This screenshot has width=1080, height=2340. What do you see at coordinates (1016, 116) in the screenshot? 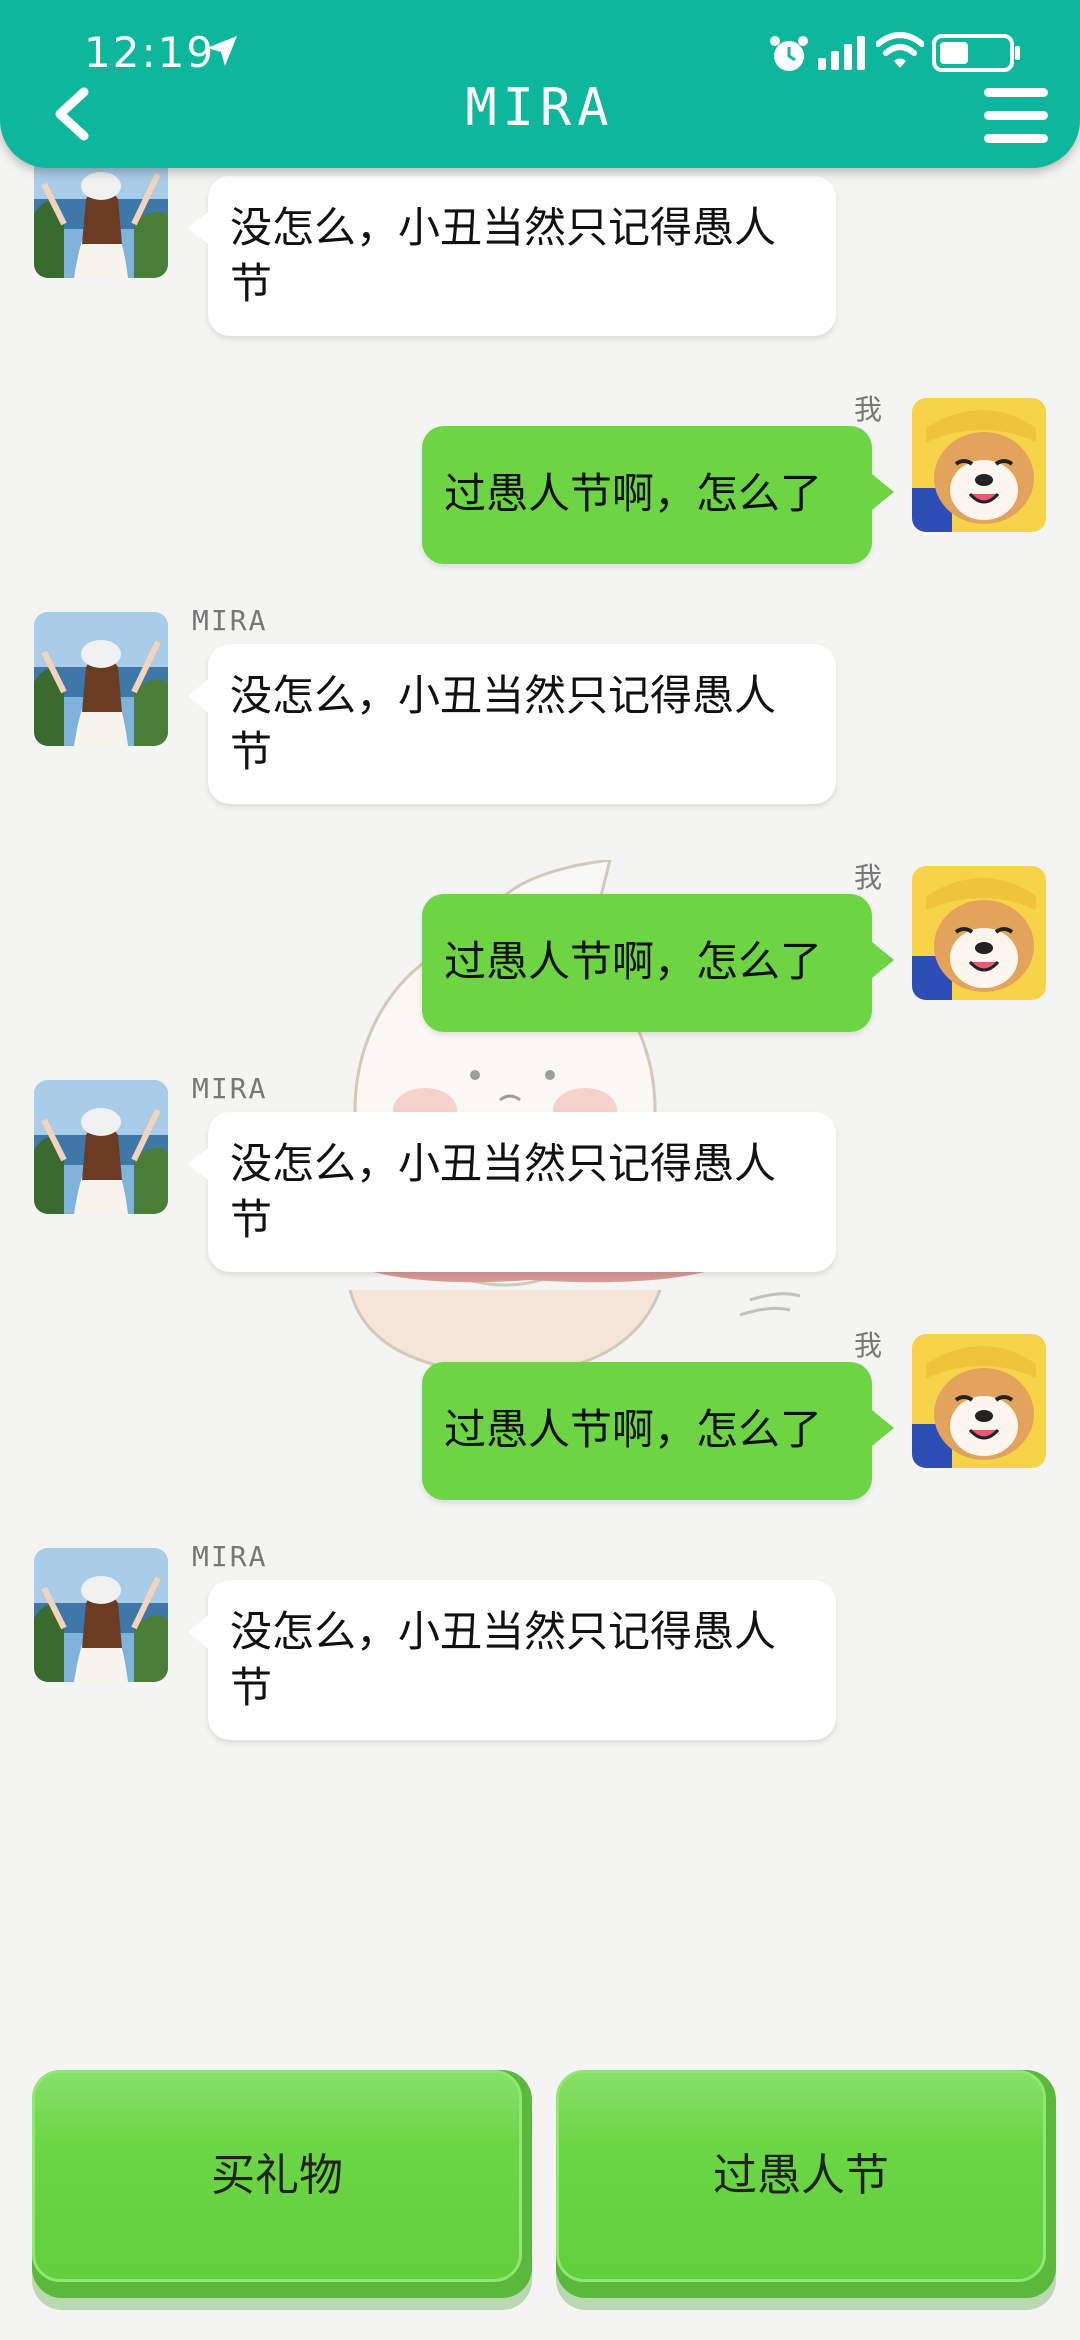
I see `menu-icon` at bounding box center [1016, 116].